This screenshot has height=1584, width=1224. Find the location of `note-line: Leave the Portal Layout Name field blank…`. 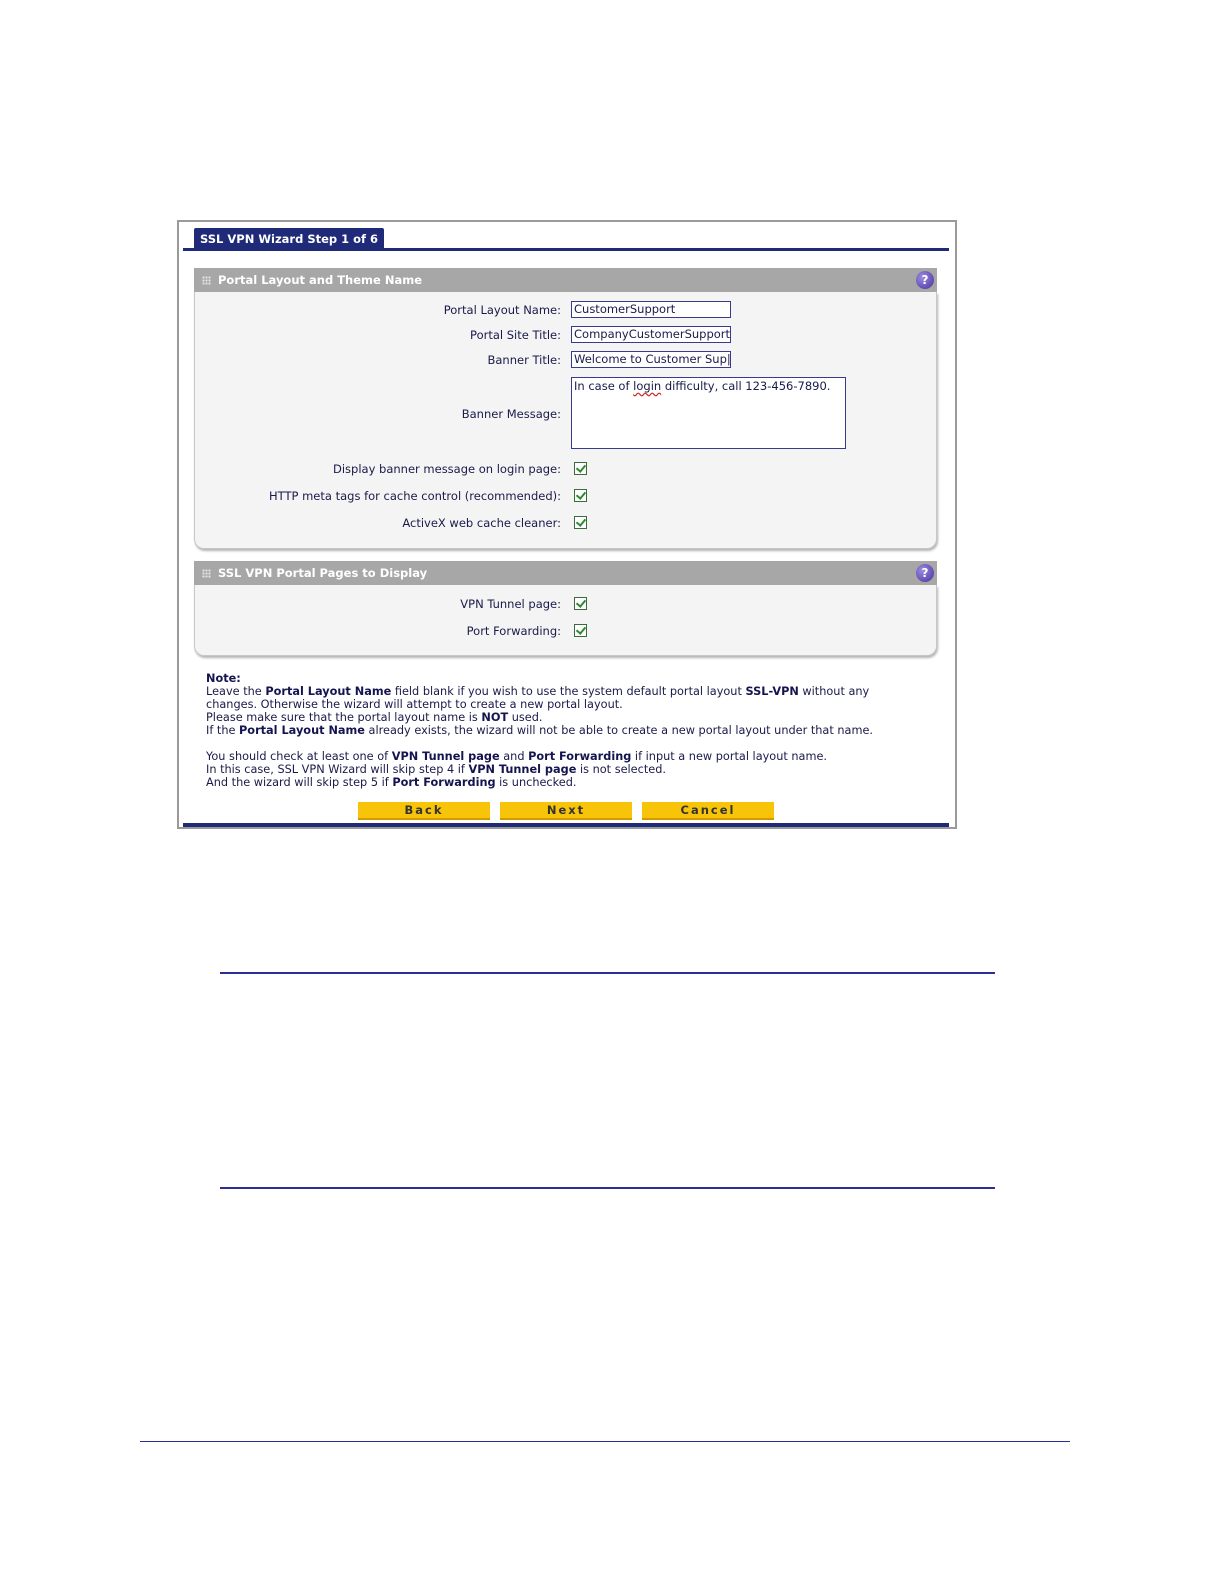

note-line: Leave the Portal Layout Name field blank… is located at coordinates (538, 691).